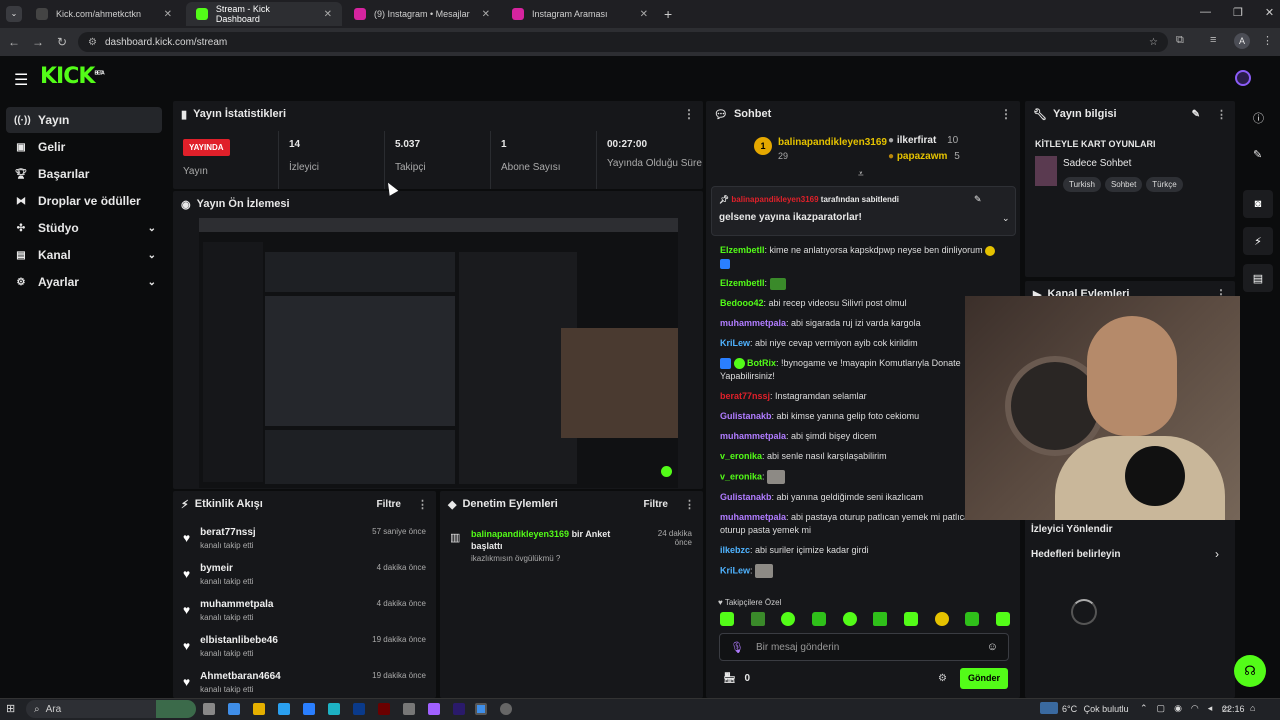  Describe the element at coordinates (62, 42) in the screenshot. I see `reload-icon: ↻` at that location.